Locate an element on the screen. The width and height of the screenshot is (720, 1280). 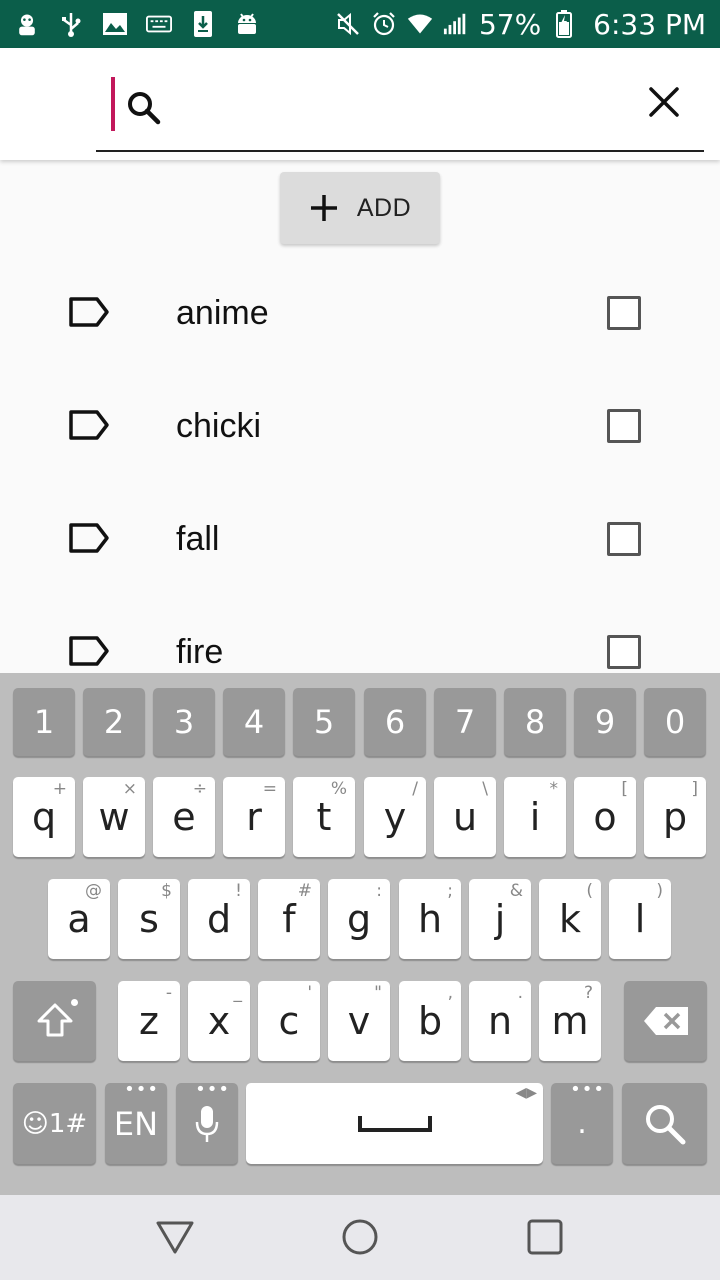
key-label: 3 is located at coordinates (184, 722).